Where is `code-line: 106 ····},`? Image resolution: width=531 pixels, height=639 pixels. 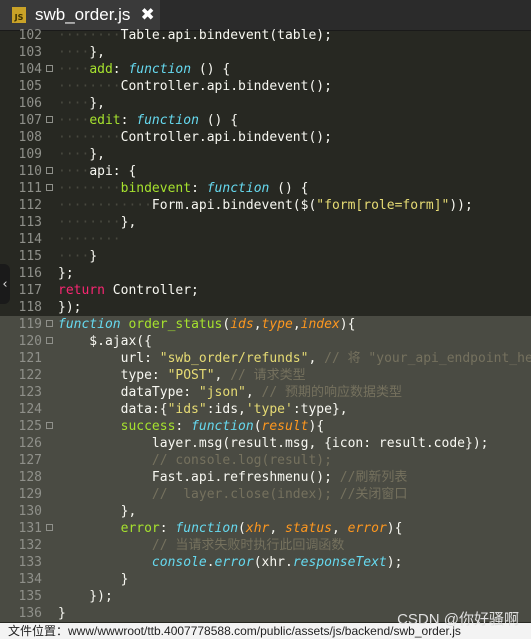
code-line: 106 ····}, is located at coordinates (265, 103).